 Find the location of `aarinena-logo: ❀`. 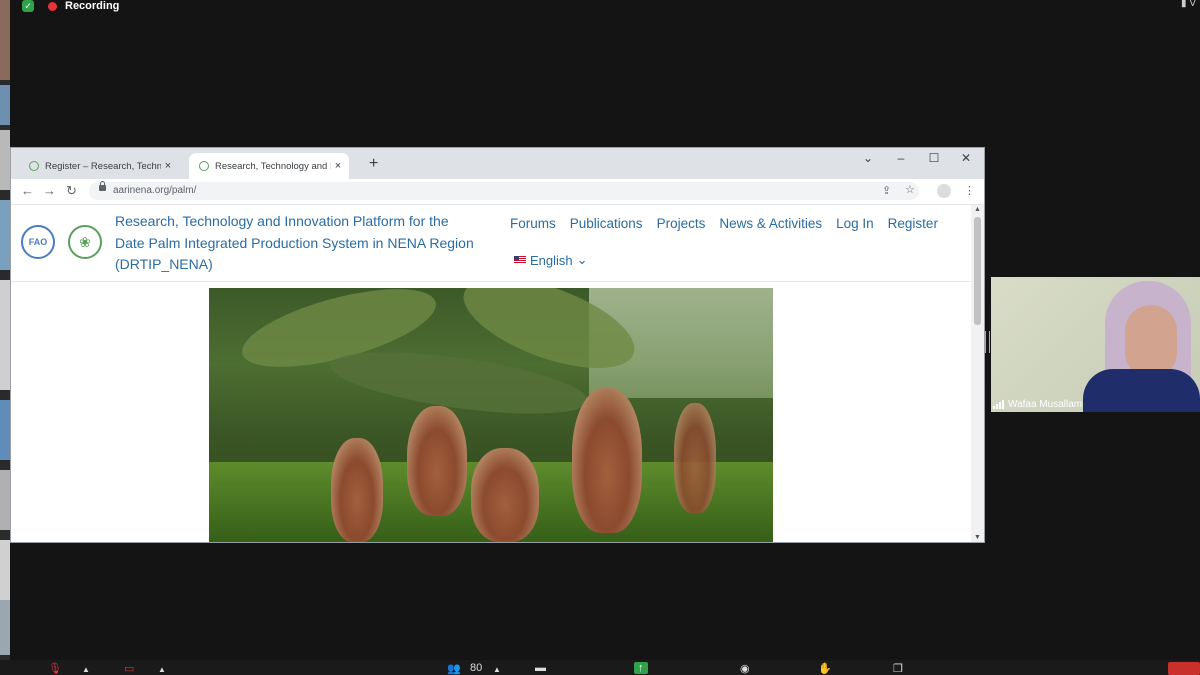

aarinena-logo: ❀ is located at coordinates (85, 242).